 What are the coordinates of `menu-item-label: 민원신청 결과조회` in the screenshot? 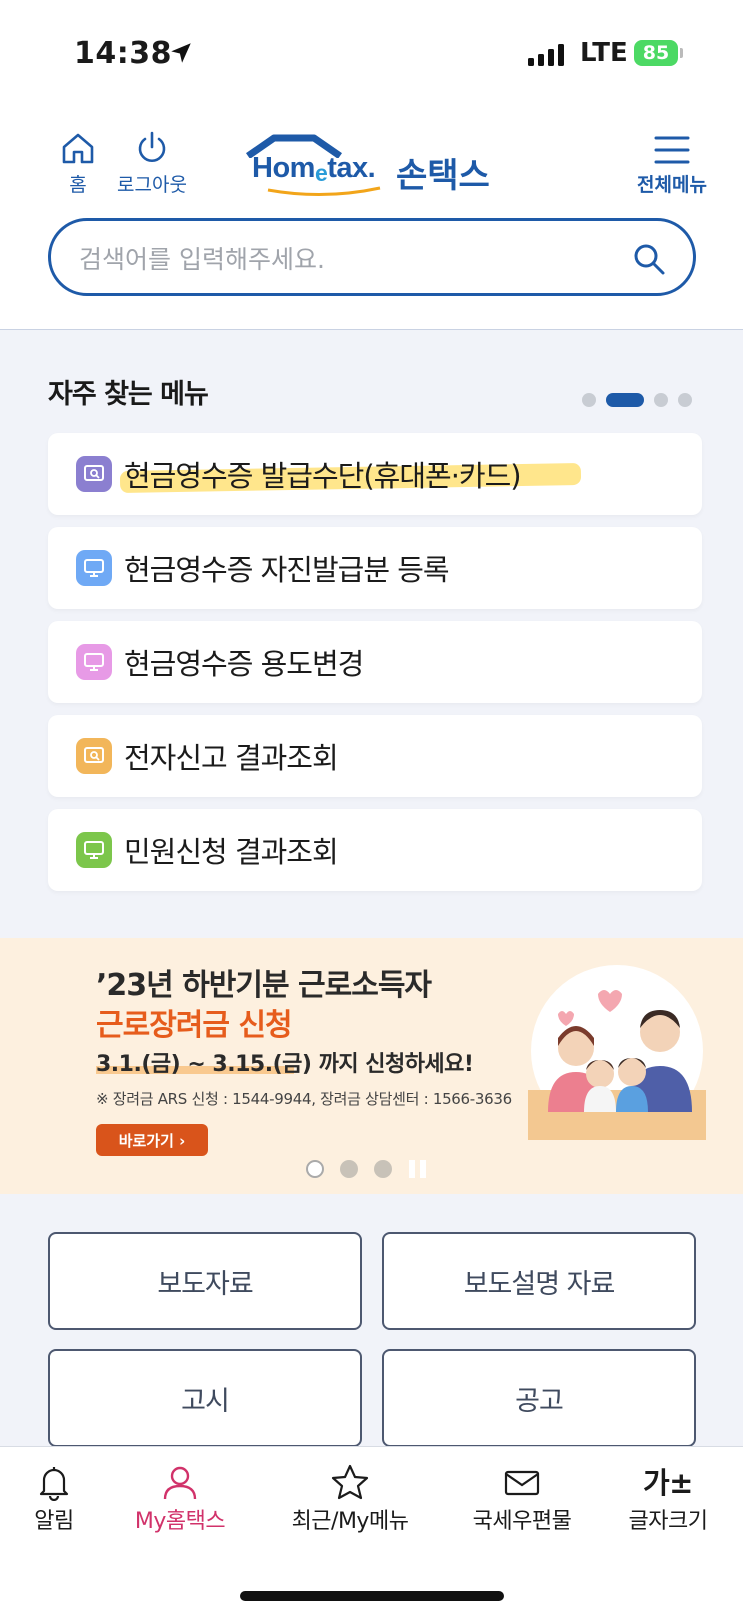 It's located at (231, 852).